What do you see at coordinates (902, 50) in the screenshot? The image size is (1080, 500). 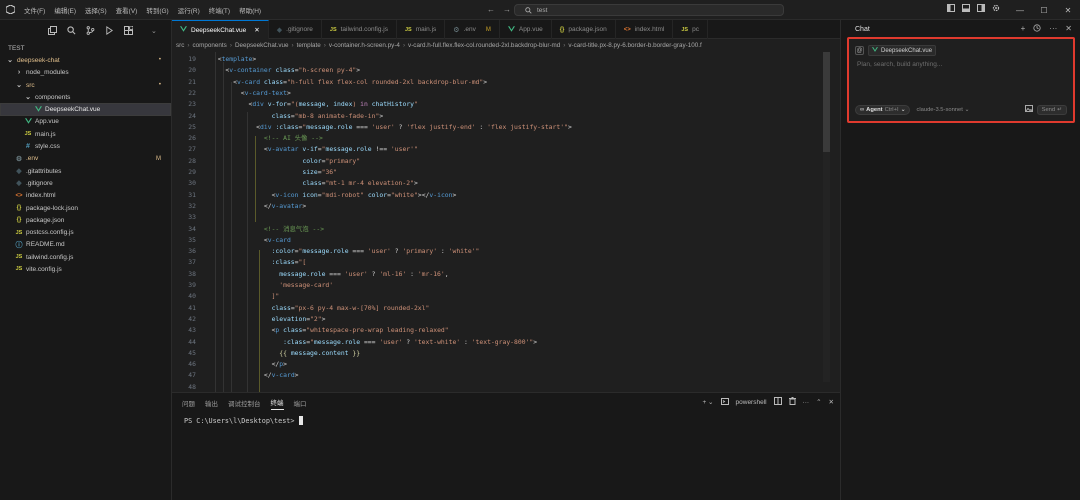 I see `context-file-pill: DeepseekChat.vue` at bounding box center [902, 50].